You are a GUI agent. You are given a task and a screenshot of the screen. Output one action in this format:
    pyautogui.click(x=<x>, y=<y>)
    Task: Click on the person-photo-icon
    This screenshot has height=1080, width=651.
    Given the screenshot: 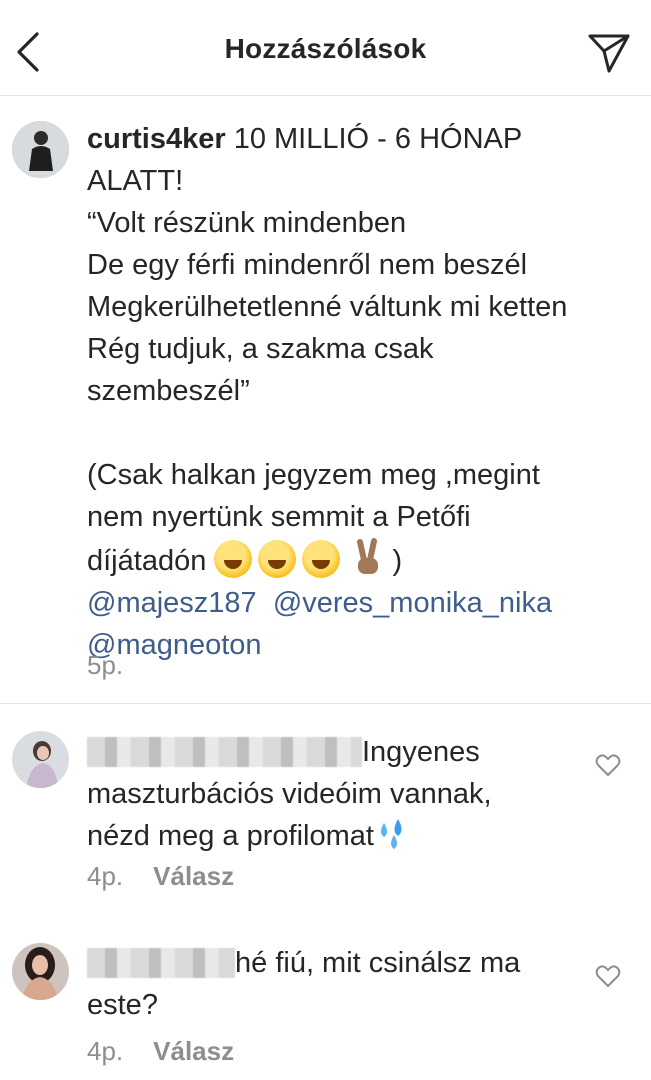 What is the action you would take?
    pyautogui.click(x=40, y=149)
    